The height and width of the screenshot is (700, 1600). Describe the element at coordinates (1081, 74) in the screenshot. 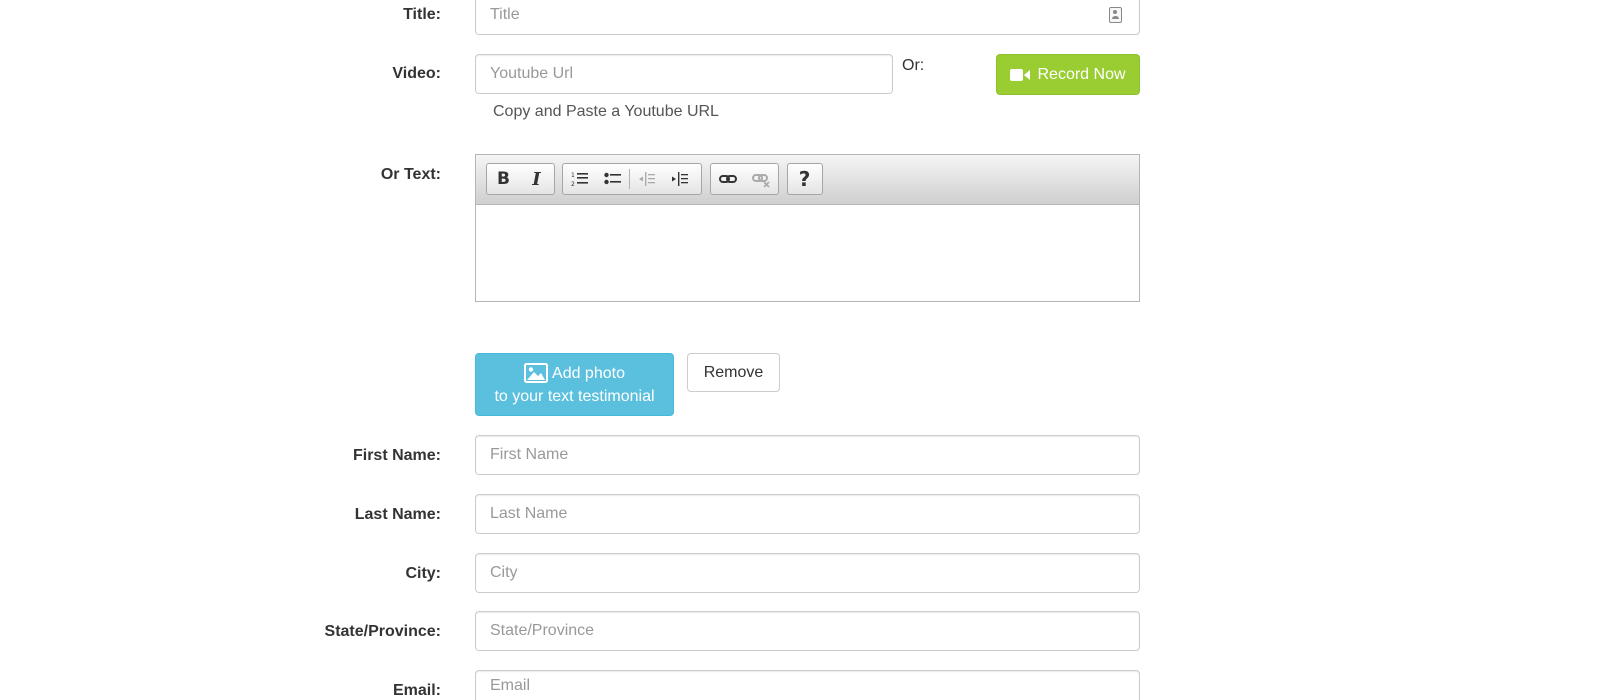

I see `record-now-label: Record Now` at that location.